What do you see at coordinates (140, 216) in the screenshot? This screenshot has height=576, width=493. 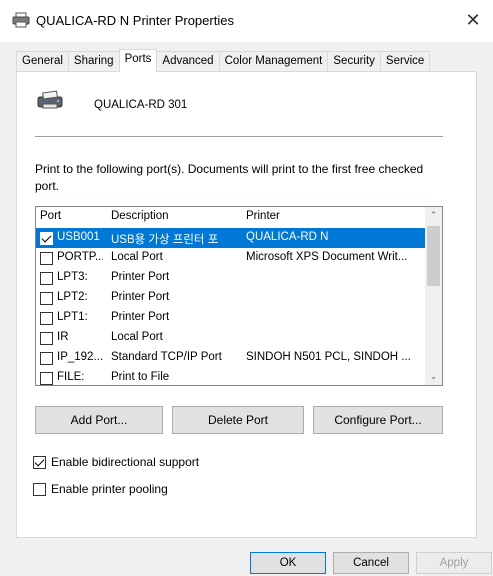 I see `column-header-description: Description` at bounding box center [140, 216].